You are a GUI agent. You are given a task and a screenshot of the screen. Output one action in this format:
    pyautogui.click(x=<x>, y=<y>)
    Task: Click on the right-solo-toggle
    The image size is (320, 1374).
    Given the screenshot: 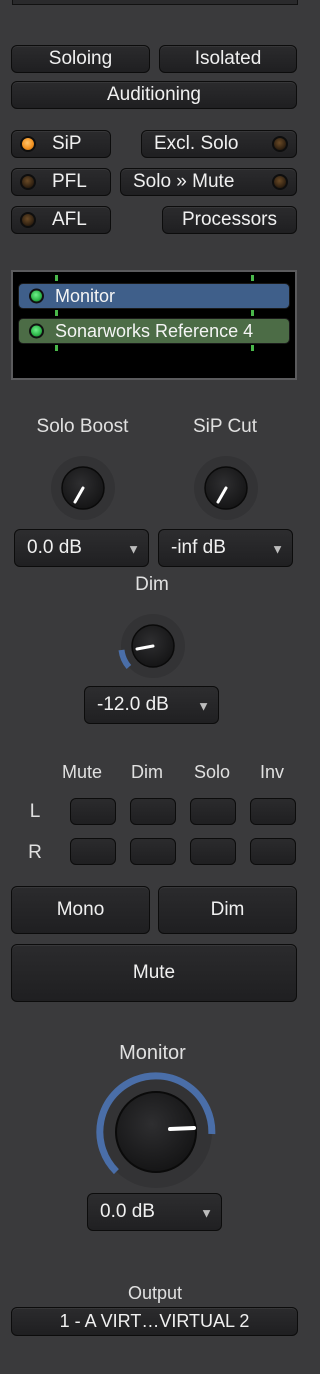 What is the action you would take?
    pyautogui.click(x=213, y=851)
    